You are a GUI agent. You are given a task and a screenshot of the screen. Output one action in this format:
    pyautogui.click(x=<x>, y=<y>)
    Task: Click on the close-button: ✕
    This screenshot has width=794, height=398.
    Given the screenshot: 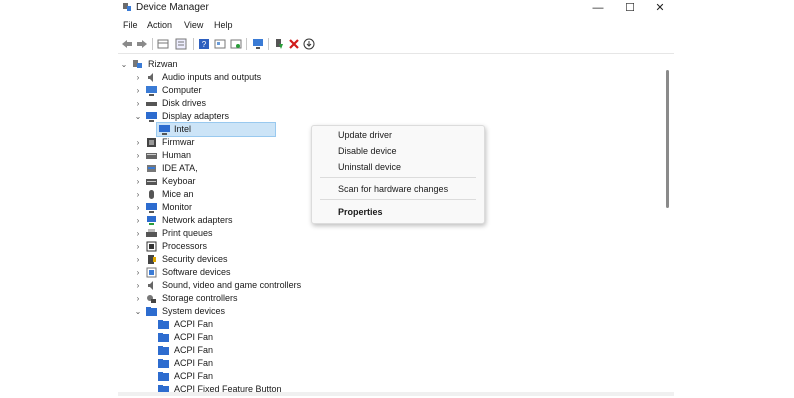 What is the action you would take?
    pyautogui.click(x=660, y=8)
    